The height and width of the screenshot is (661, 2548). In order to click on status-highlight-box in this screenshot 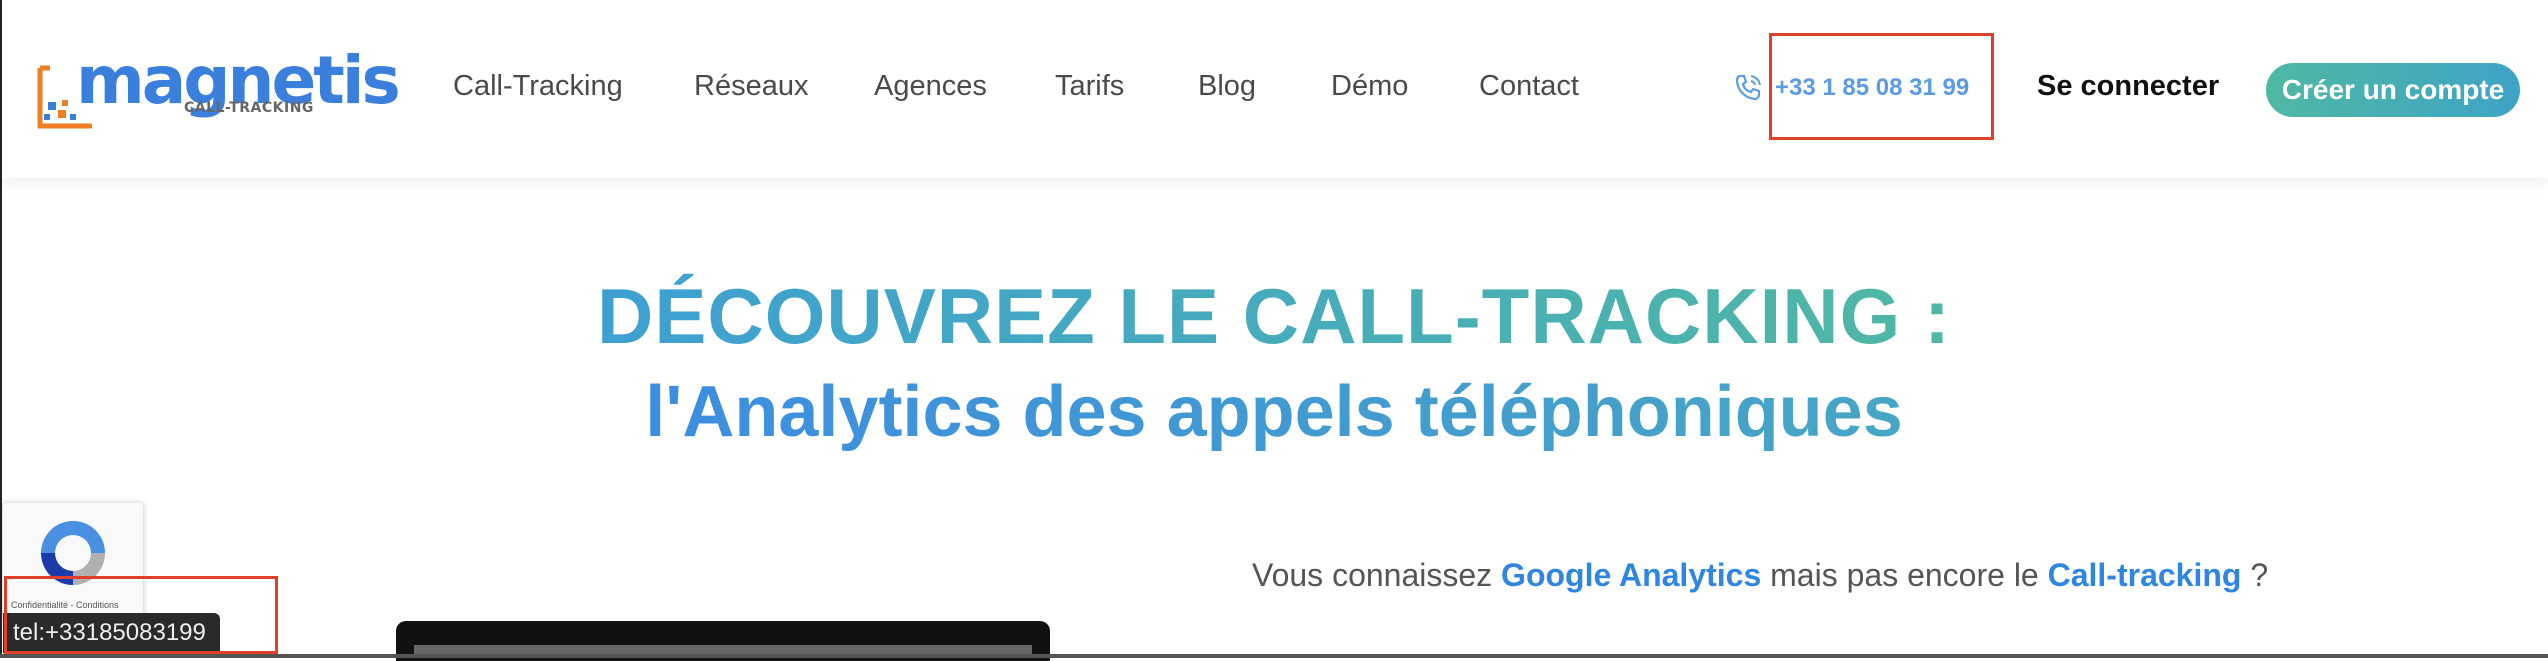, I will do `click(141, 615)`.